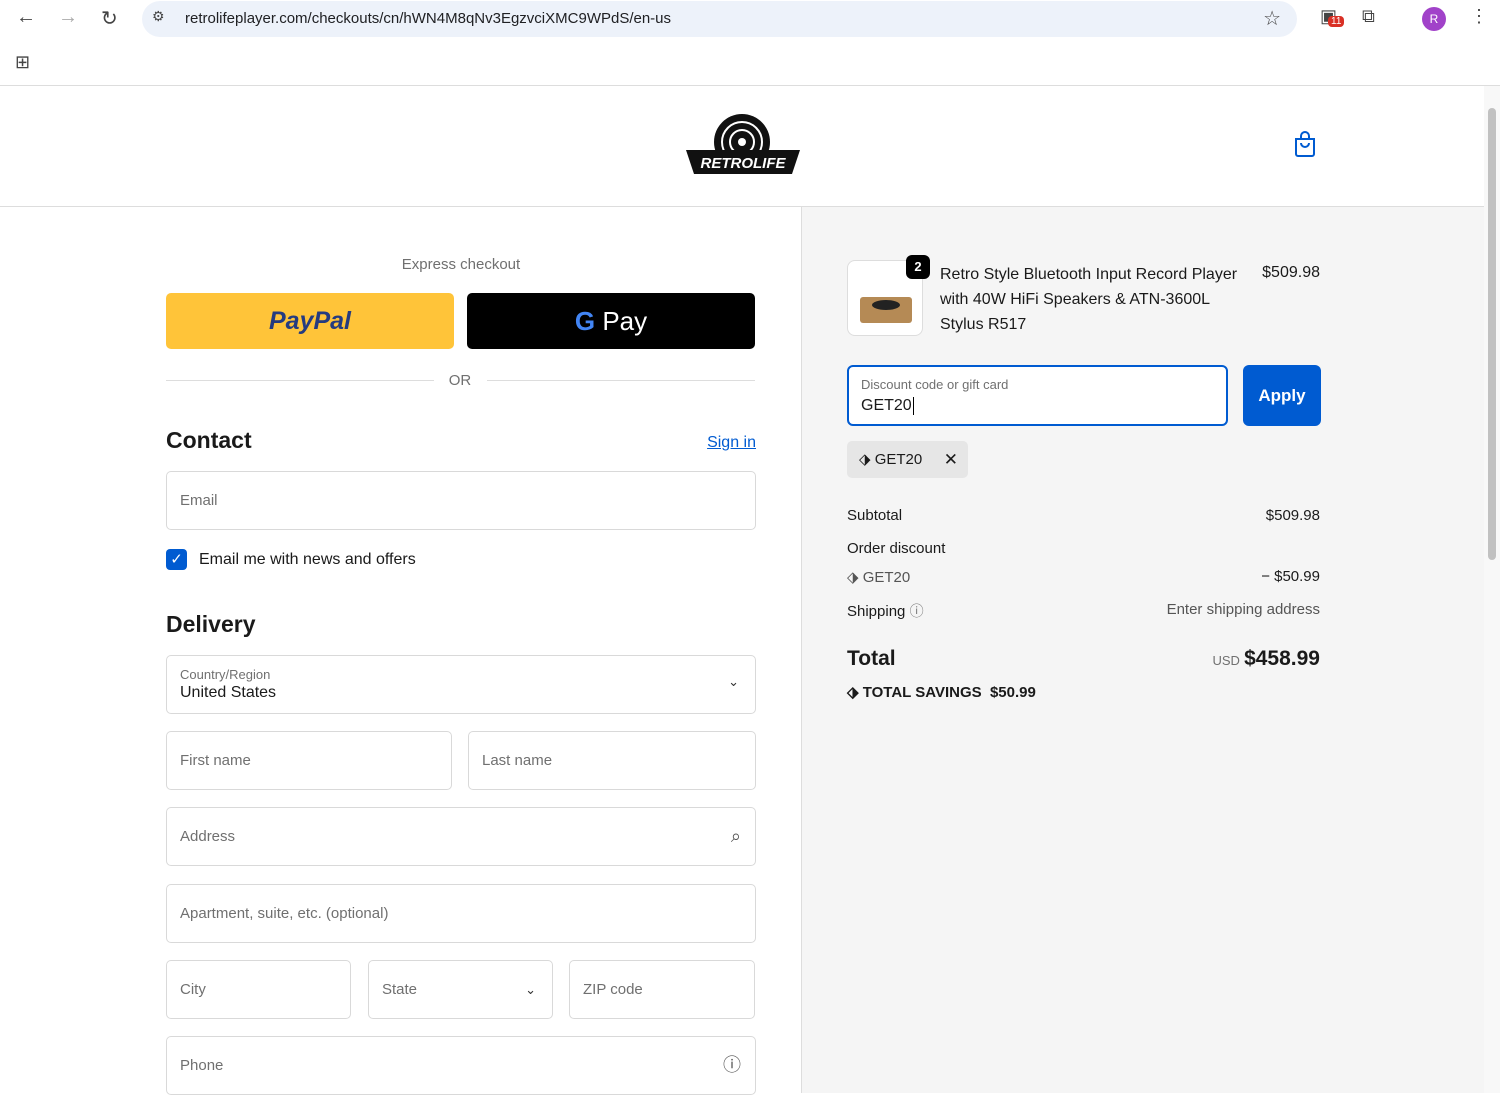 The image size is (1500, 1095). I want to click on reload-icon: ↻, so click(109, 18).